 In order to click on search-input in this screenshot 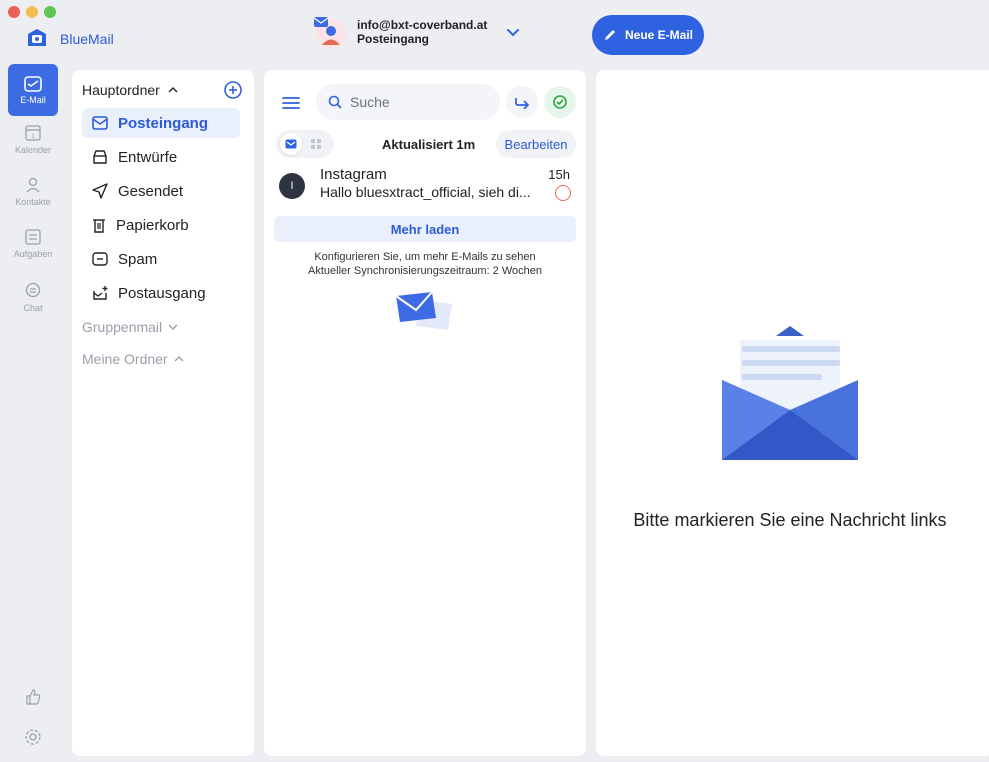, I will do `click(420, 102)`.